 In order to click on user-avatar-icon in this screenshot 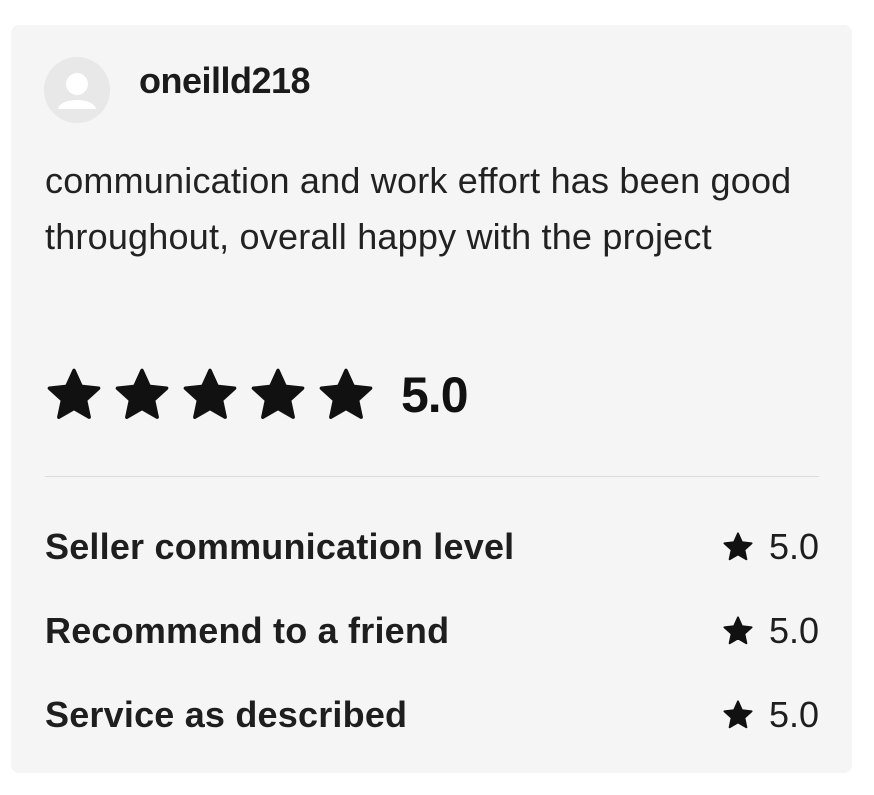, I will do `click(77, 90)`.